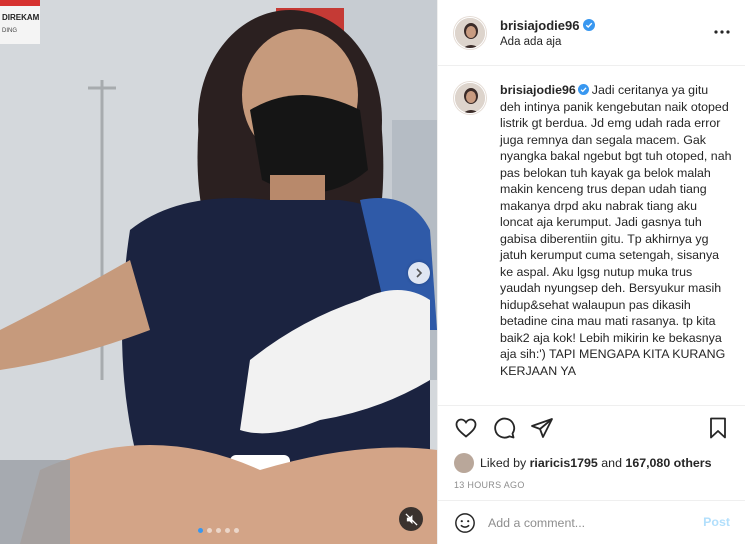 This screenshot has width=745, height=544. Describe the element at coordinates (504, 428) in the screenshot. I see `comment-bubble-icon` at that location.